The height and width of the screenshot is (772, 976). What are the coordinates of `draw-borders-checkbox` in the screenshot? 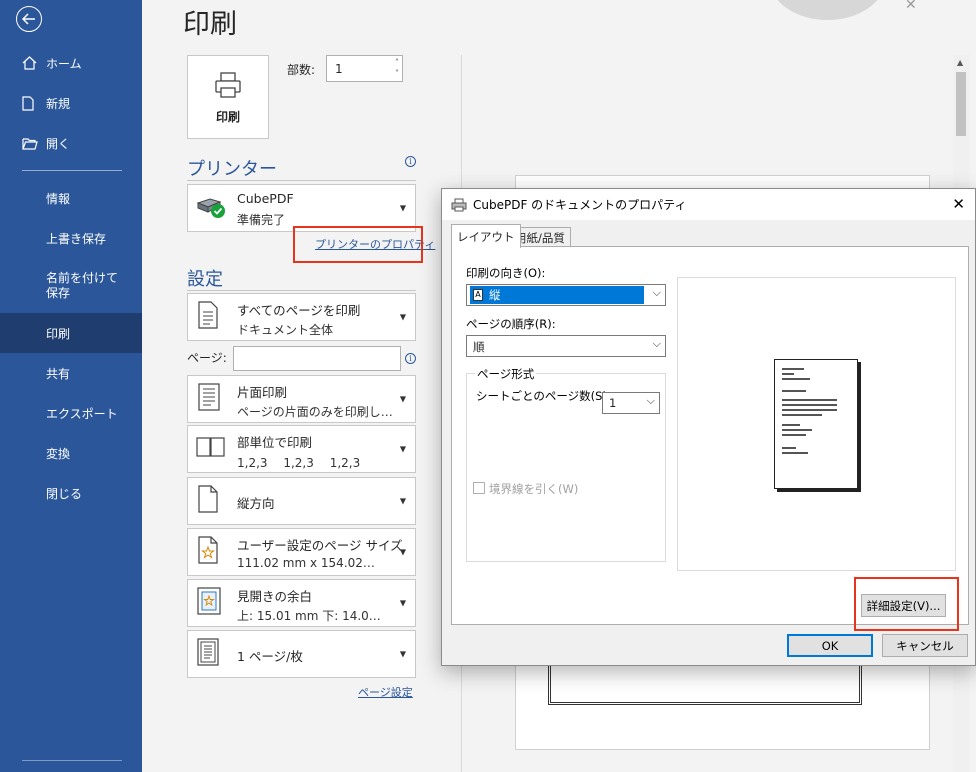 It's located at (479, 488).